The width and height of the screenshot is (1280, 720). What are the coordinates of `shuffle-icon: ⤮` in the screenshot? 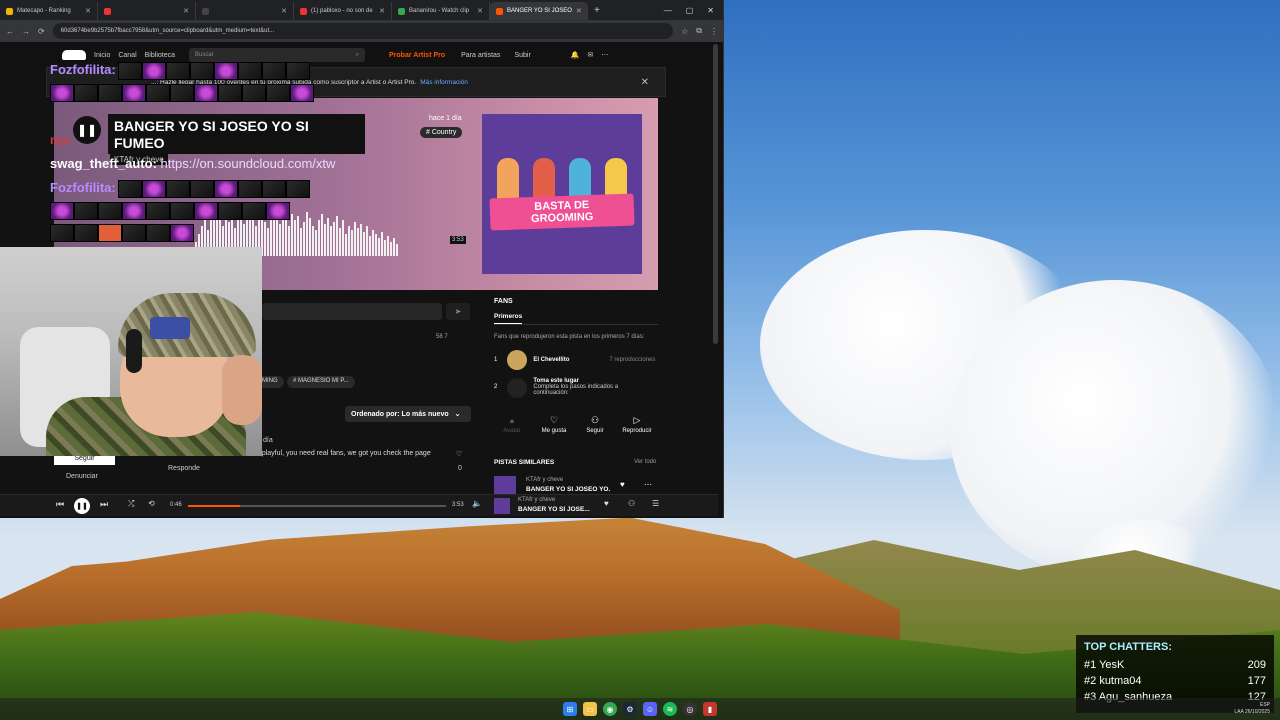 It's located at (131, 504).